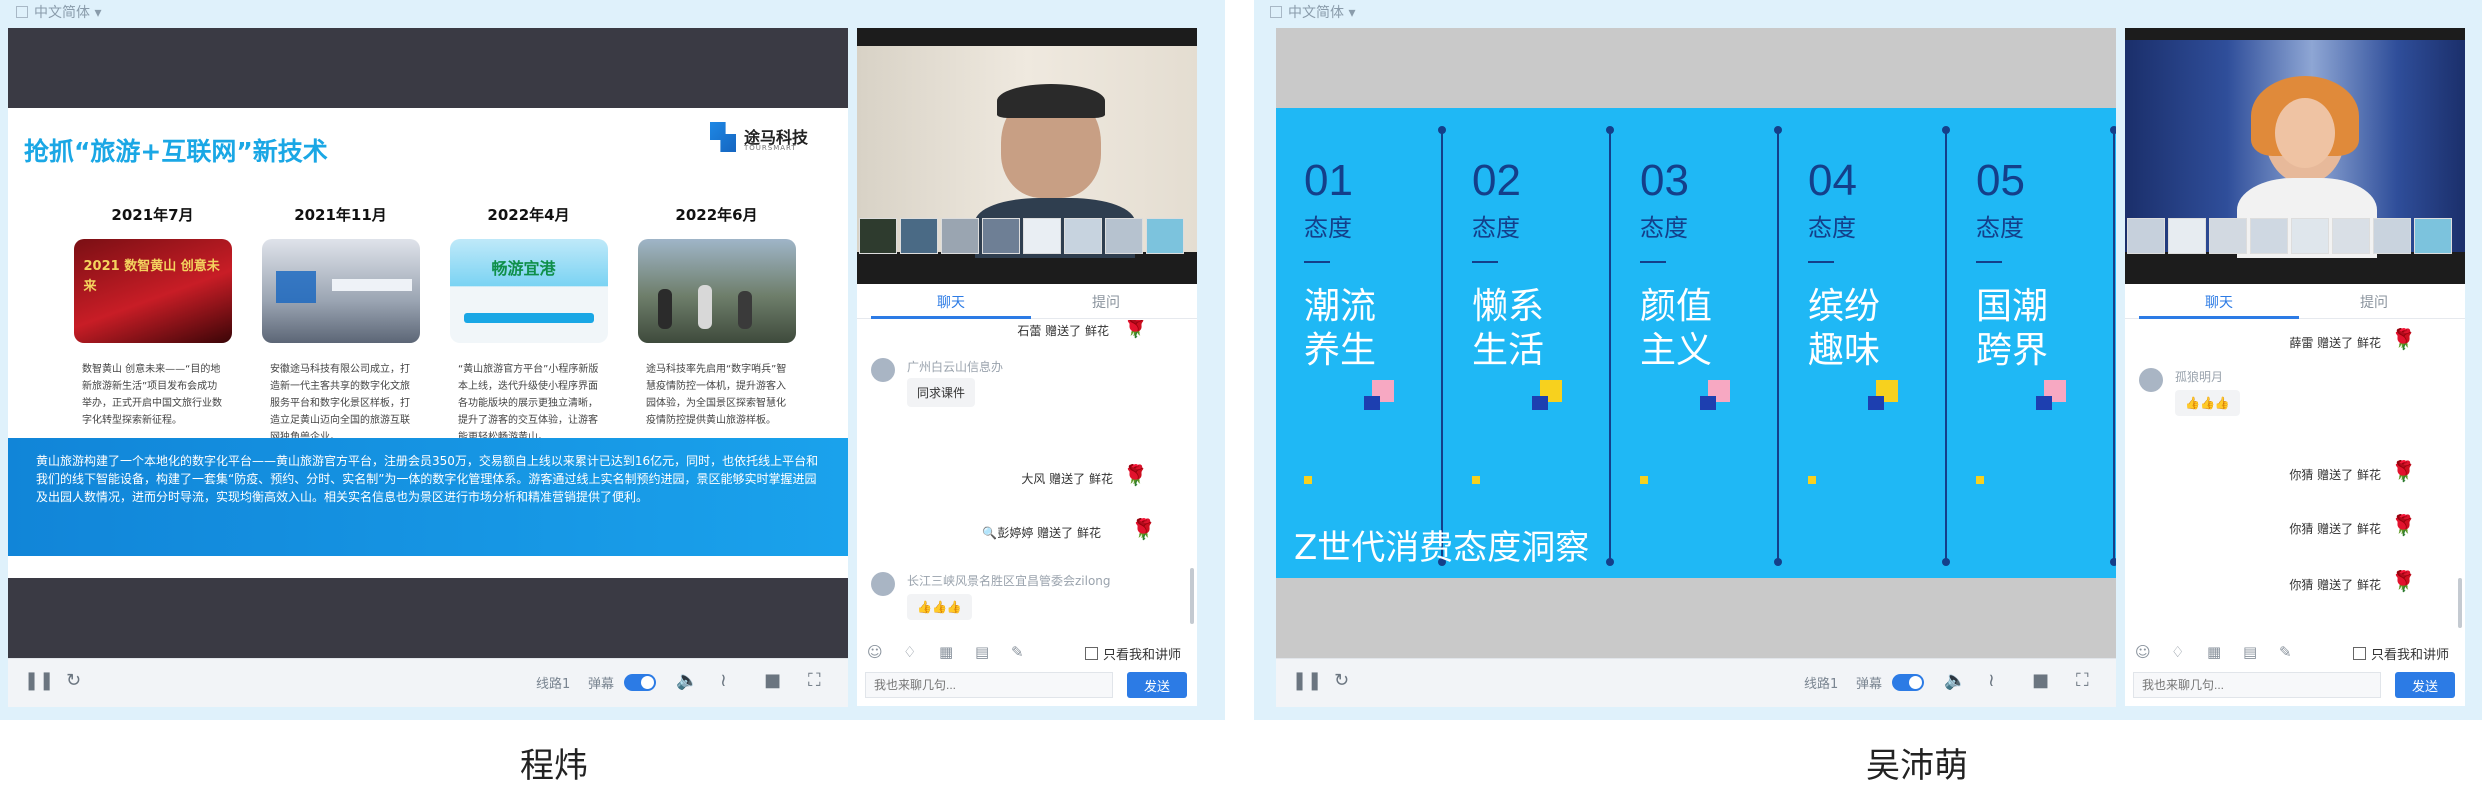 Image resolution: width=2482 pixels, height=806 pixels. What do you see at coordinates (176, 151) in the screenshot?
I see `slide-title: 抢抓“旅游+互联网”新技术` at bounding box center [176, 151].